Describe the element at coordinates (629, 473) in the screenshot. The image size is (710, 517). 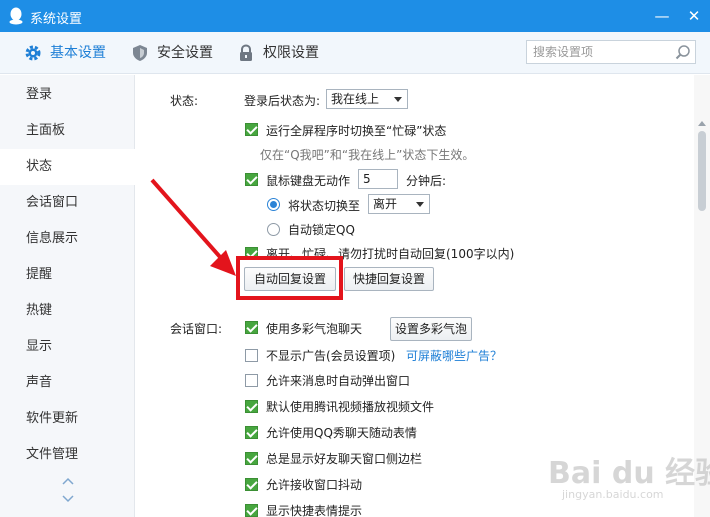
I see `watermark-logo: Bai du 经验` at that location.